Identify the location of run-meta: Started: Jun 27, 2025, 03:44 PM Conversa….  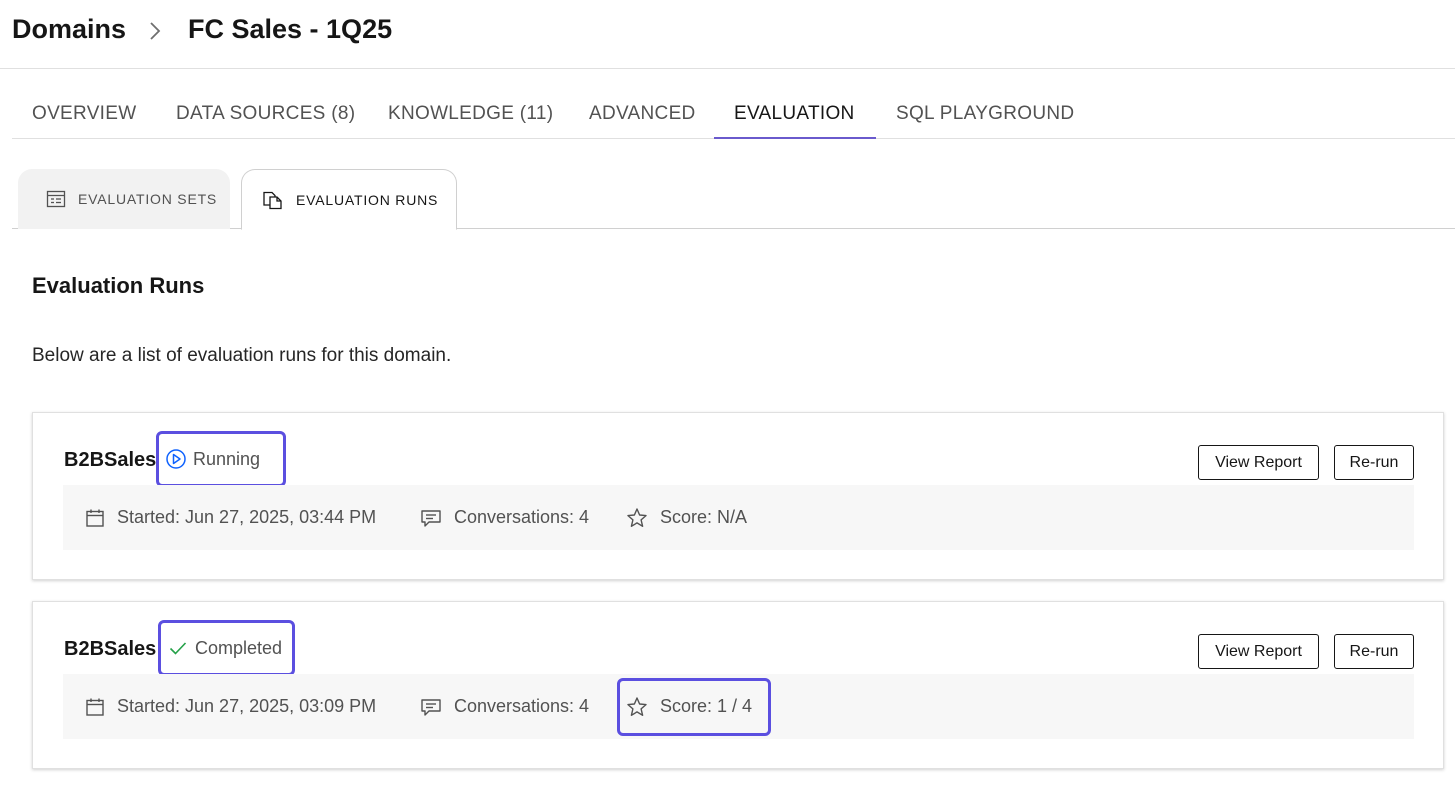
(738, 517).